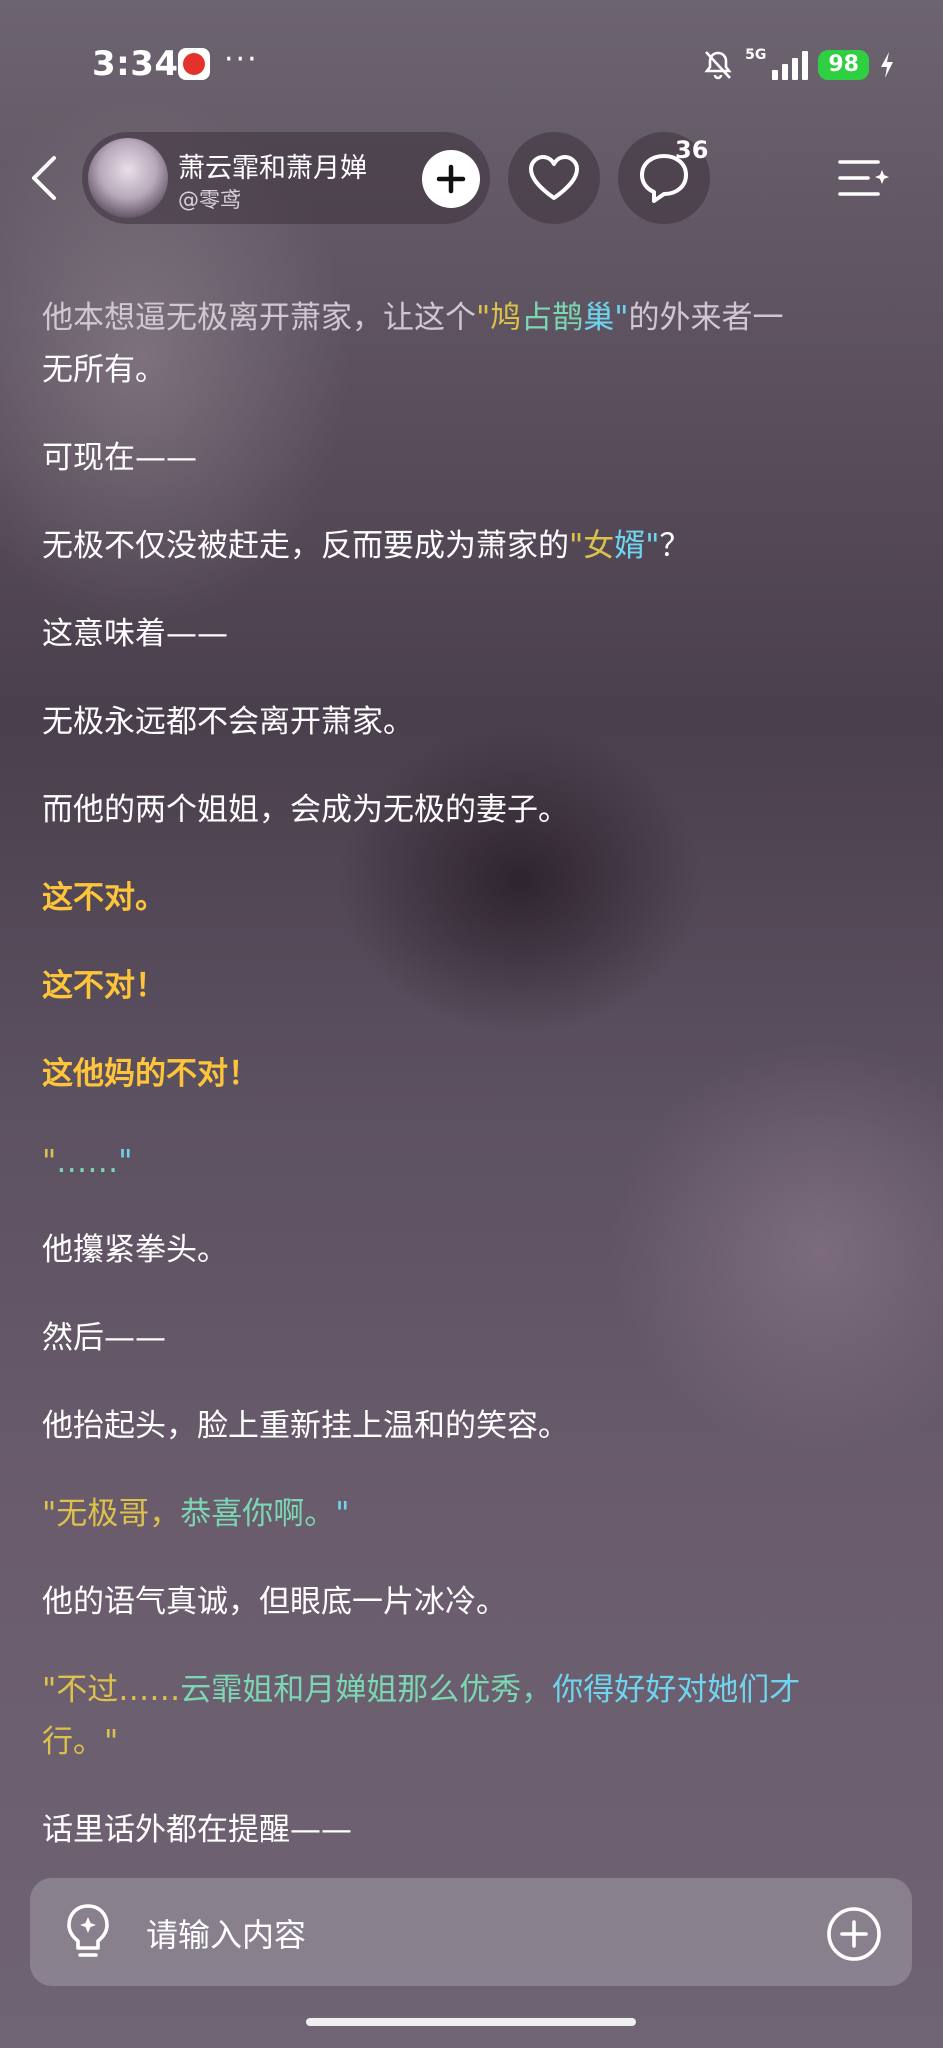 The height and width of the screenshot is (2048, 943). Describe the element at coordinates (196, 1514) in the screenshot. I see `dialogue: "无极哥，恭喜你啊。"` at that location.